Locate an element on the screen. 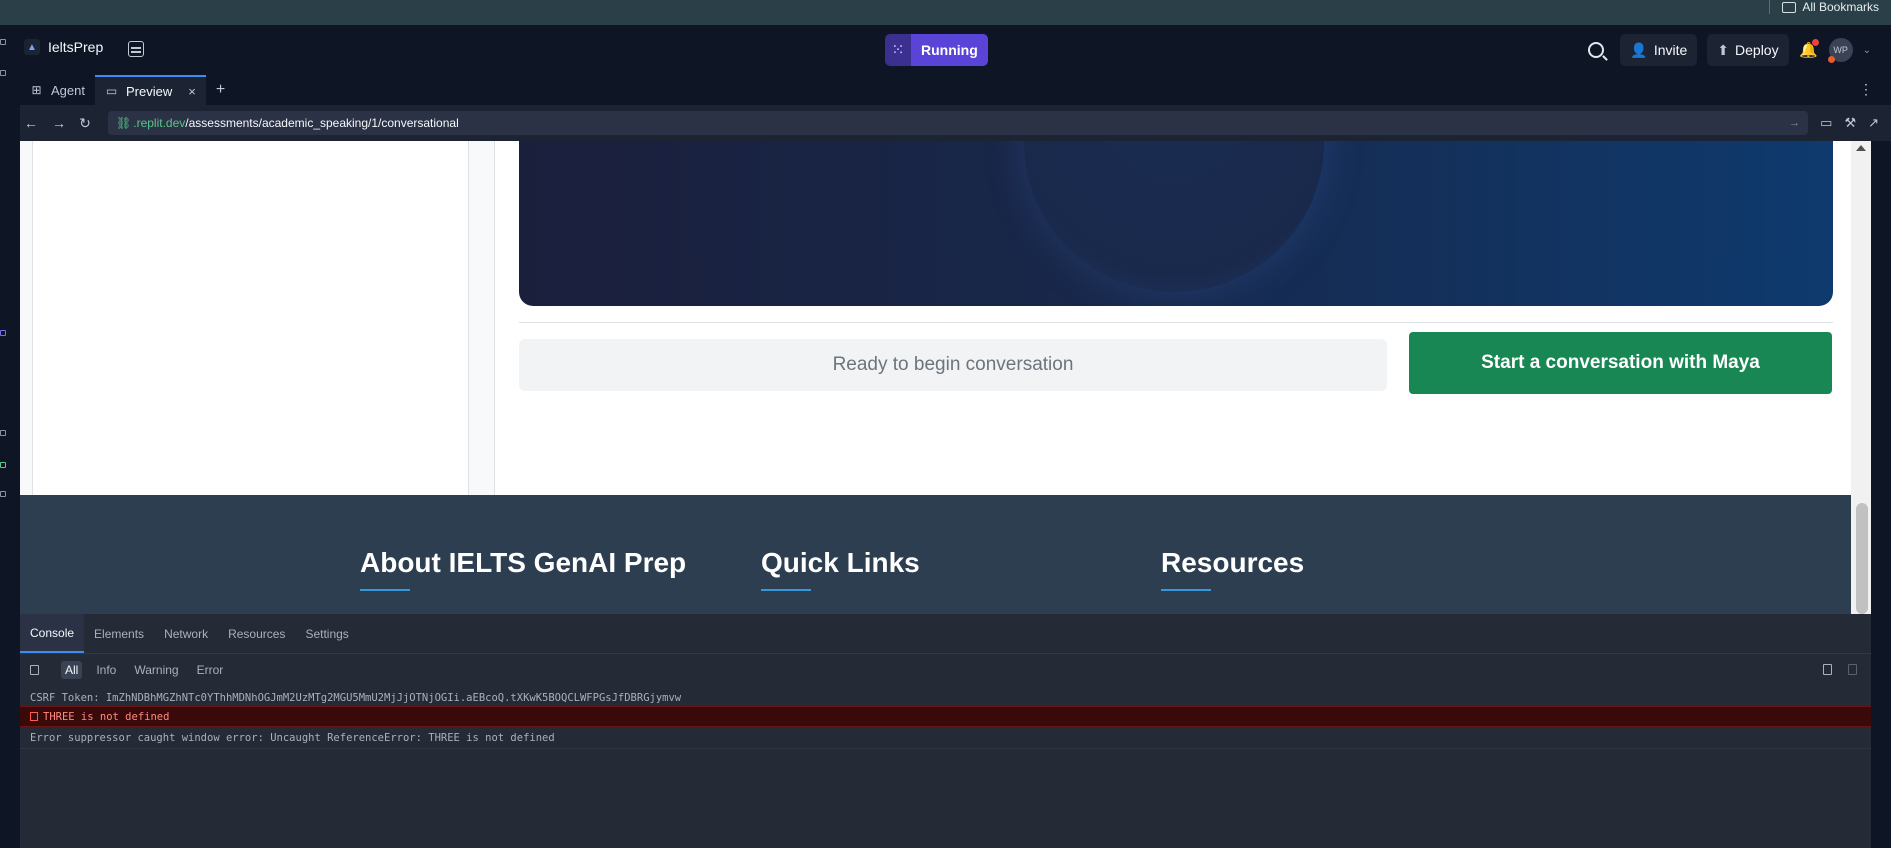 This screenshot has height=848, width=1891. dock-icon is located at coordinates (1852, 669).